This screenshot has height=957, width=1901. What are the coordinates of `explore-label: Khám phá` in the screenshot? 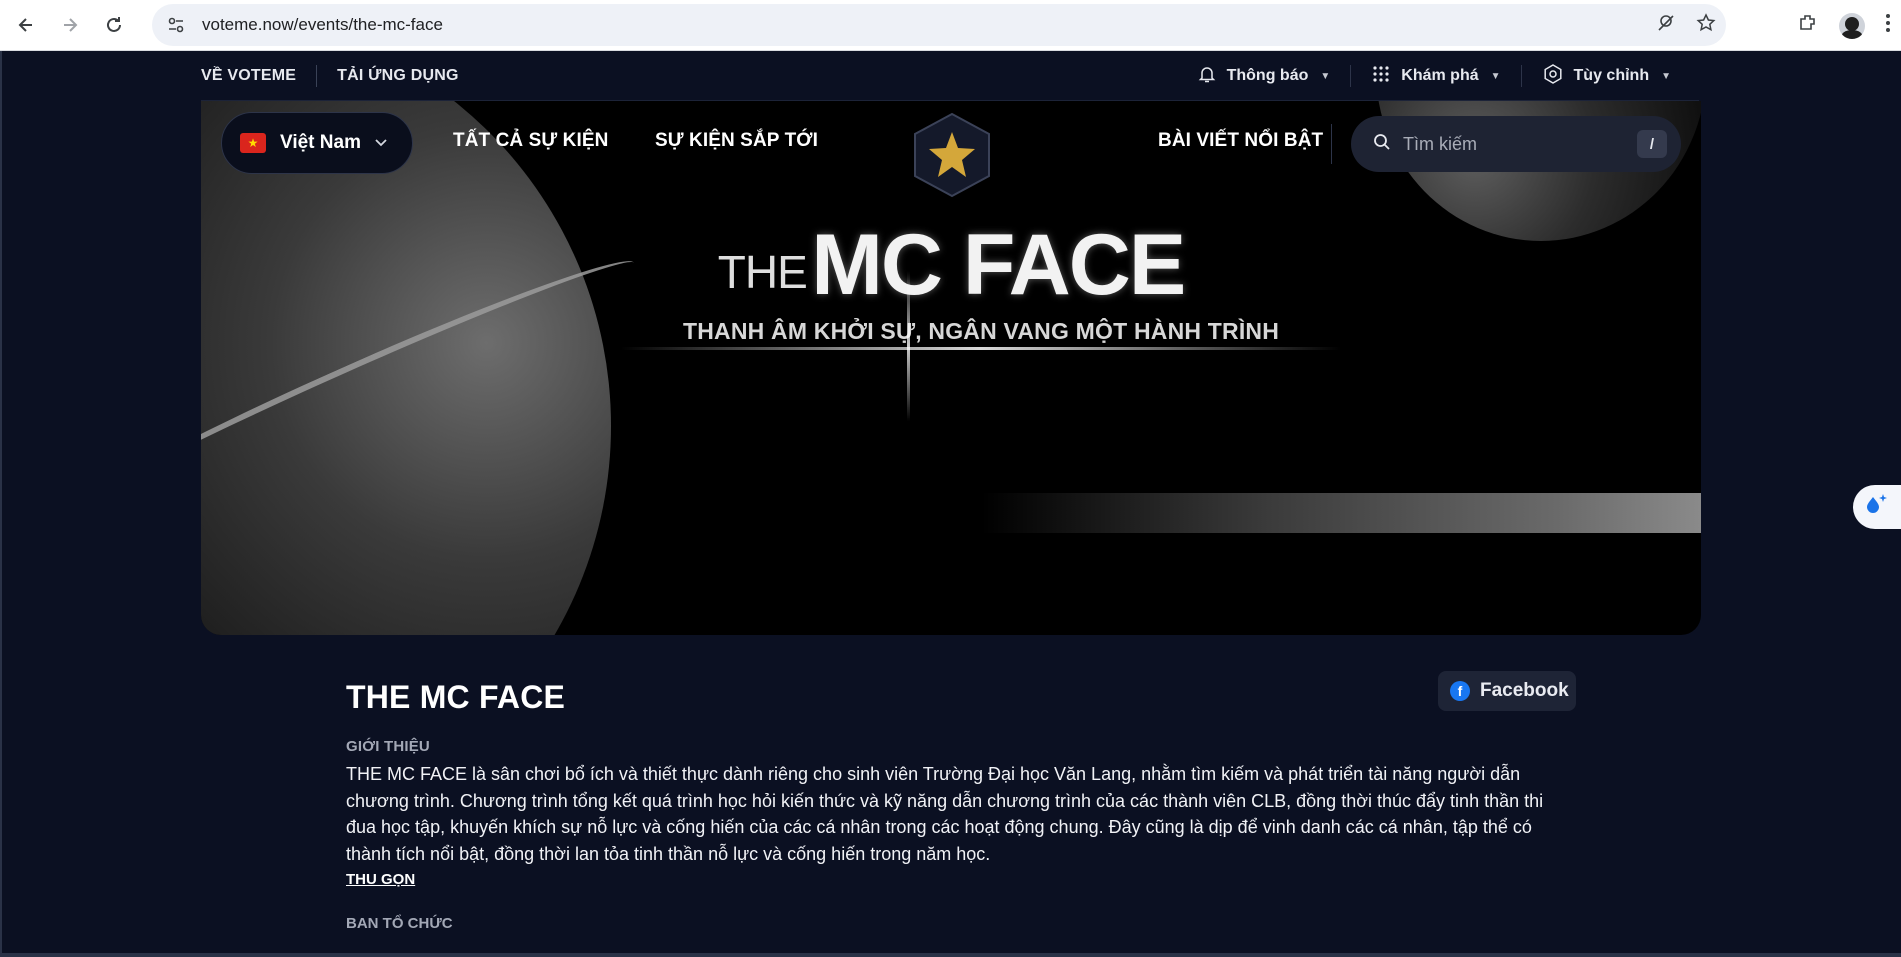 It's located at (1440, 75).